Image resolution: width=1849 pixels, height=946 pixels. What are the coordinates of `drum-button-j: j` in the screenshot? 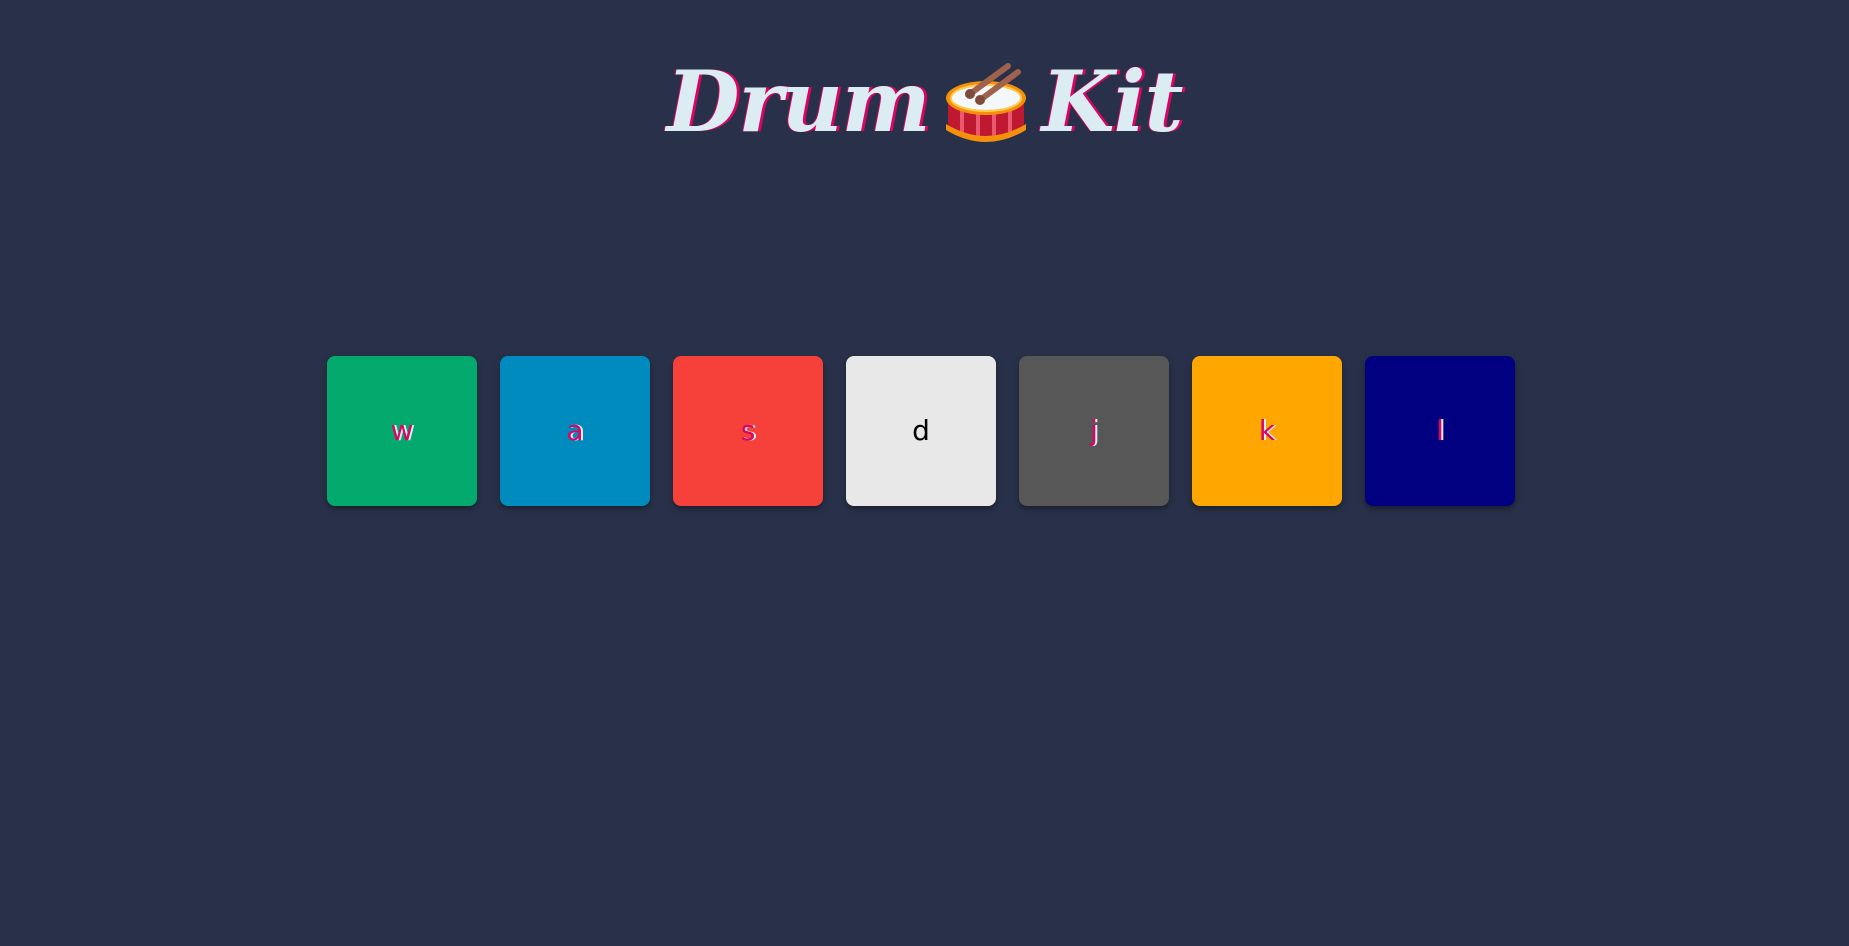 It's located at (1094, 431).